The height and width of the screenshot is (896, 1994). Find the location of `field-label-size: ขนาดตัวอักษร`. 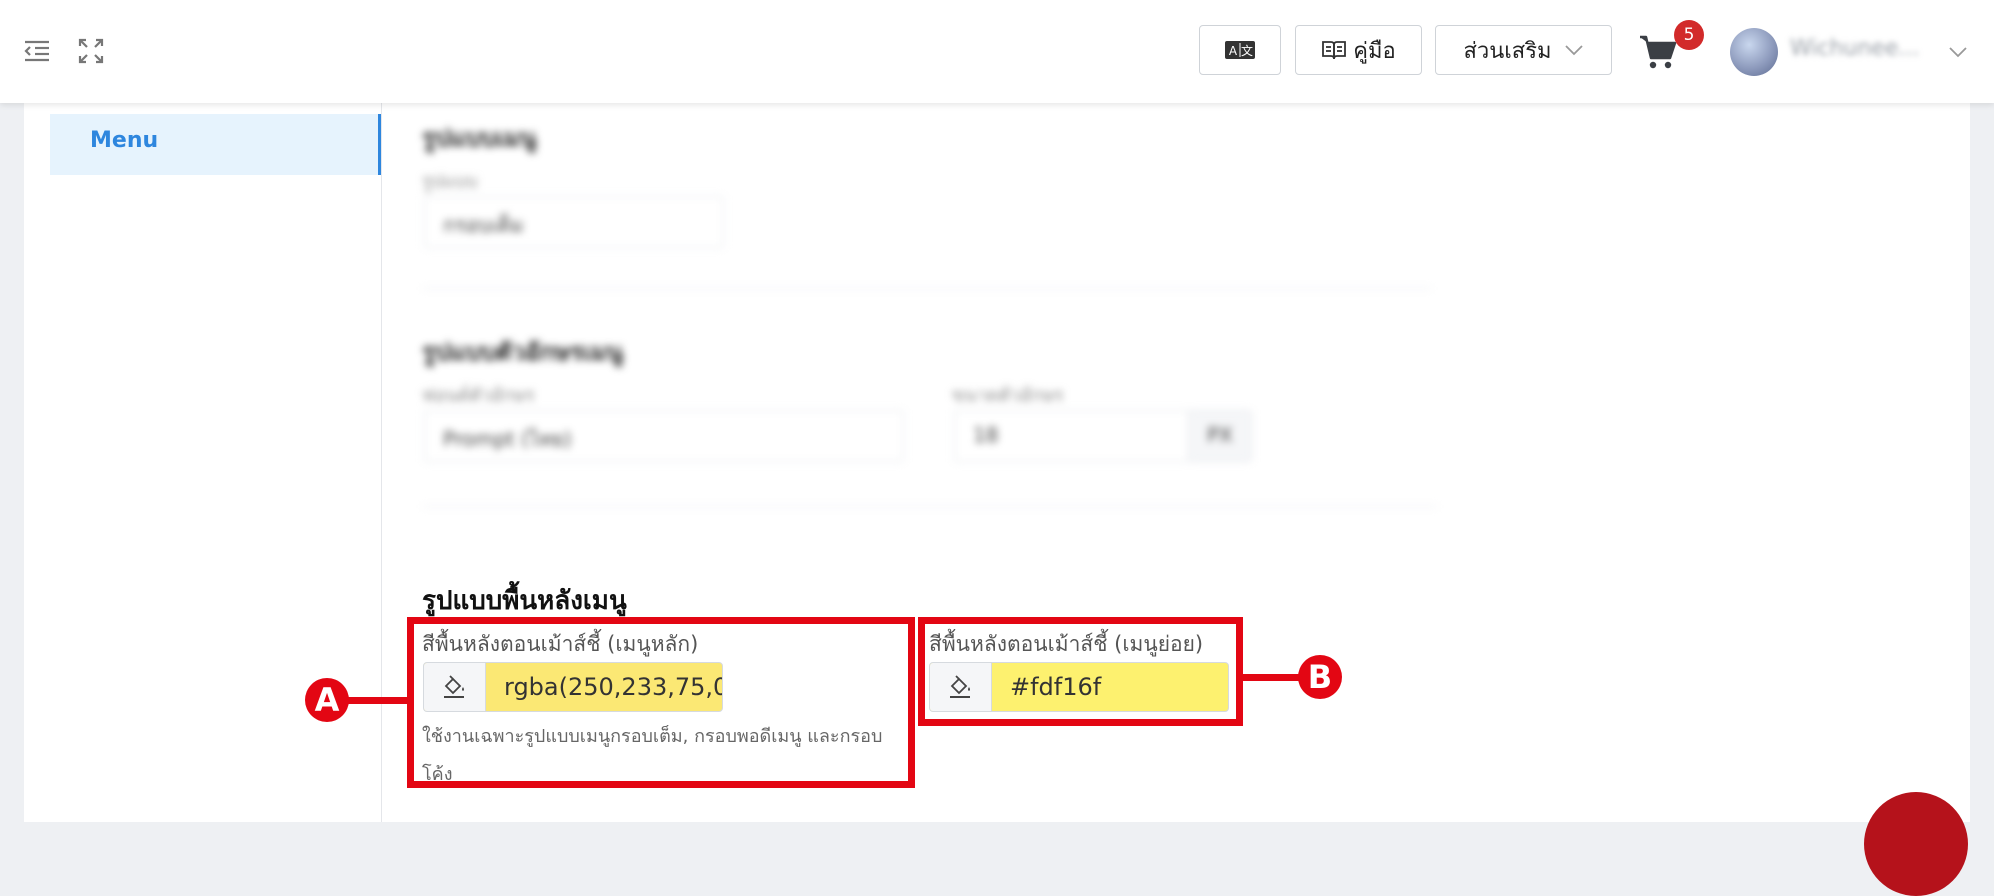

field-label-size: ขนาดตัวอักษร is located at coordinates (1008, 395).